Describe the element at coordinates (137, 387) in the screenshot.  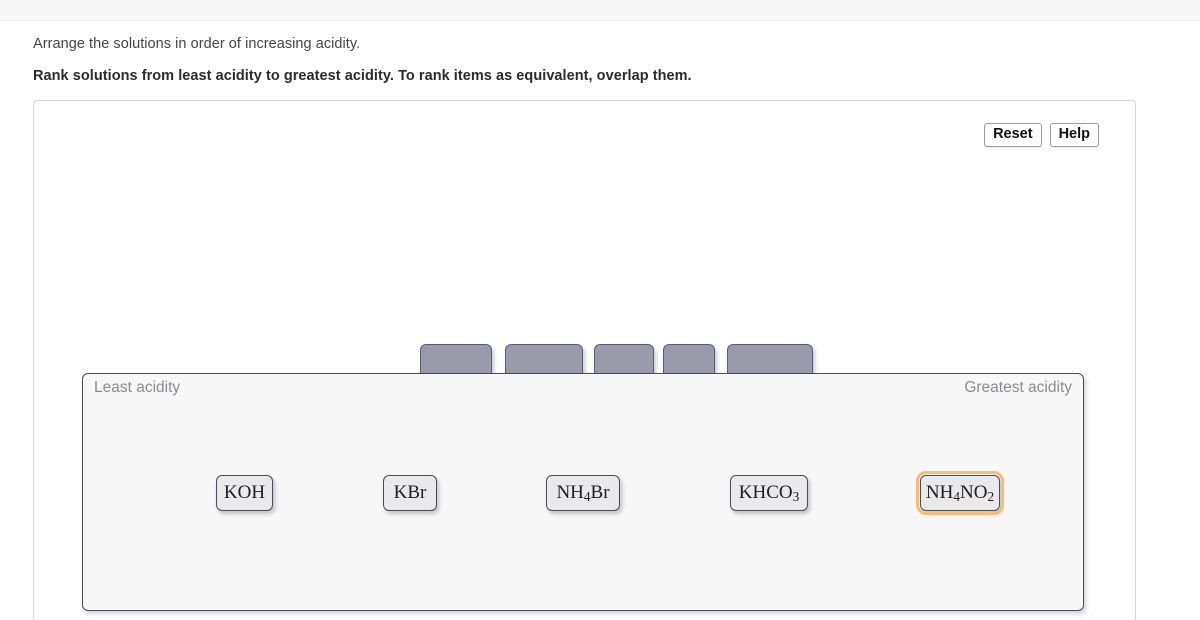
I see `least-acidity-label: Least acidity` at that location.